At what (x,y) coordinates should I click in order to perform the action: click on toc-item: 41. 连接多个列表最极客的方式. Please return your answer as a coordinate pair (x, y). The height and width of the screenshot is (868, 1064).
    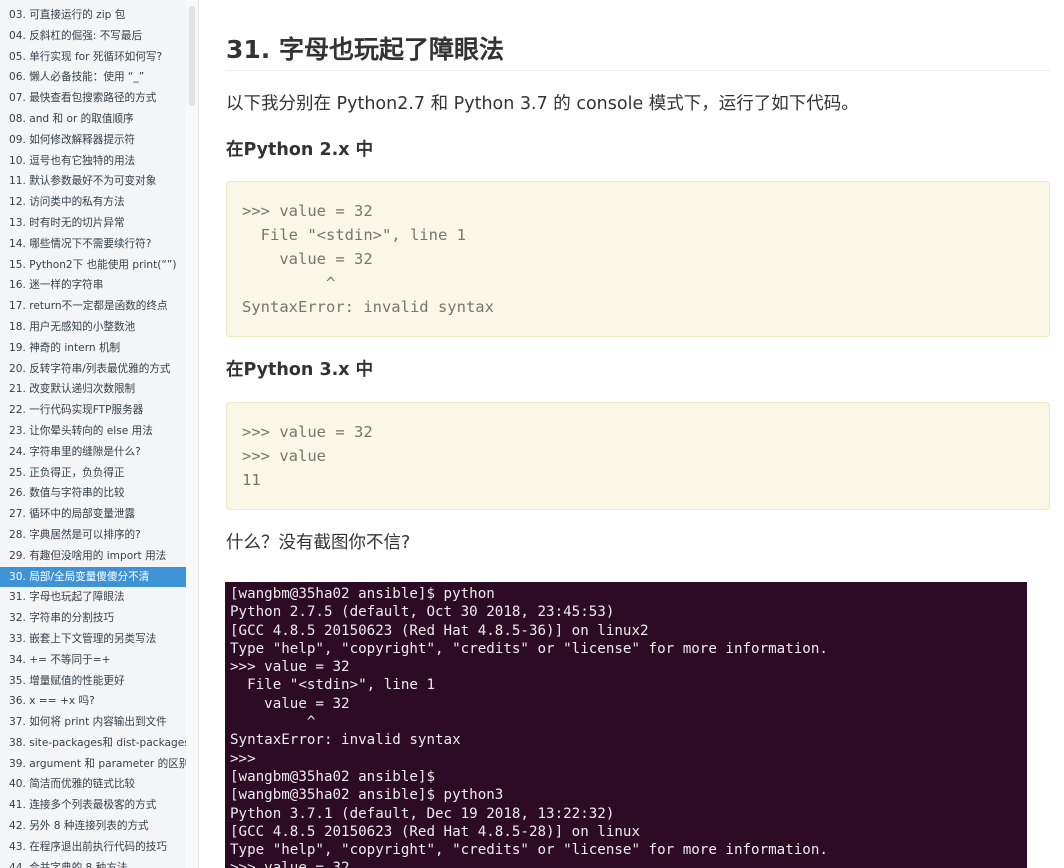
    Looking at the image, I should click on (93, 805).